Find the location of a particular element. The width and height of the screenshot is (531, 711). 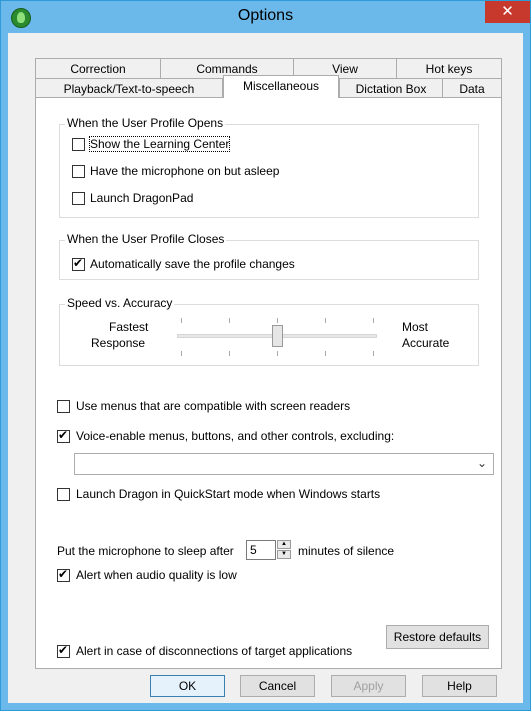

spin-down-button: ▼ is located at coordinates (284, 554).